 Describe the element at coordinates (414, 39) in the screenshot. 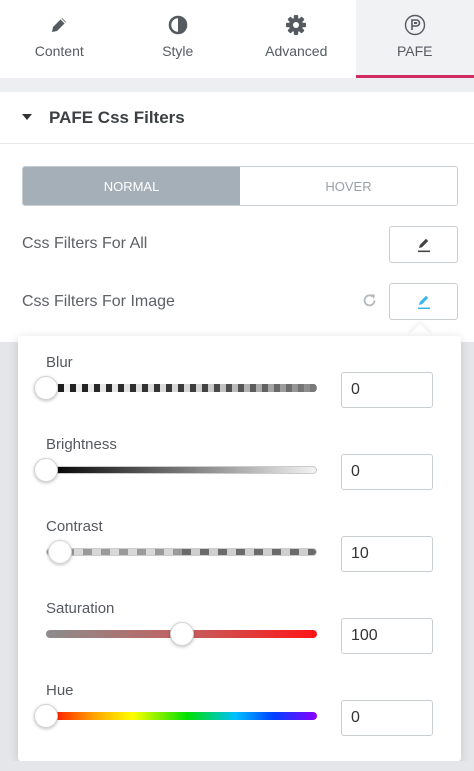

I see `tab-pafe: PAFE` at that location.